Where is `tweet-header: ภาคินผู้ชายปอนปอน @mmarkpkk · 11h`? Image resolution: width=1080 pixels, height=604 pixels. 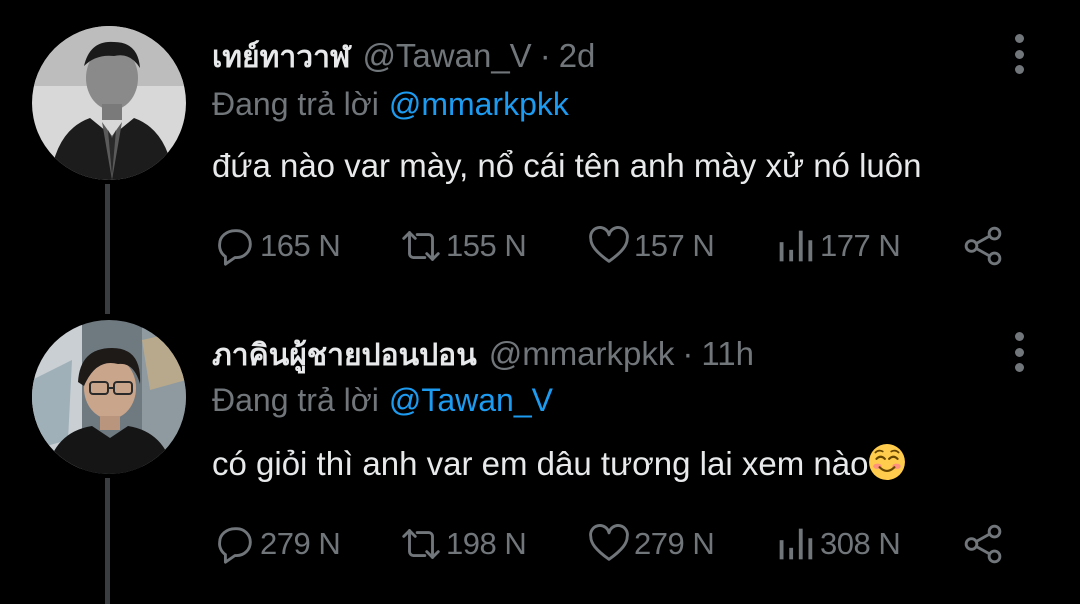 tweet-header: ภาคินผู้ชายปอนปอน @mmarkpkk · 11h is located at coordinates (601, 355).